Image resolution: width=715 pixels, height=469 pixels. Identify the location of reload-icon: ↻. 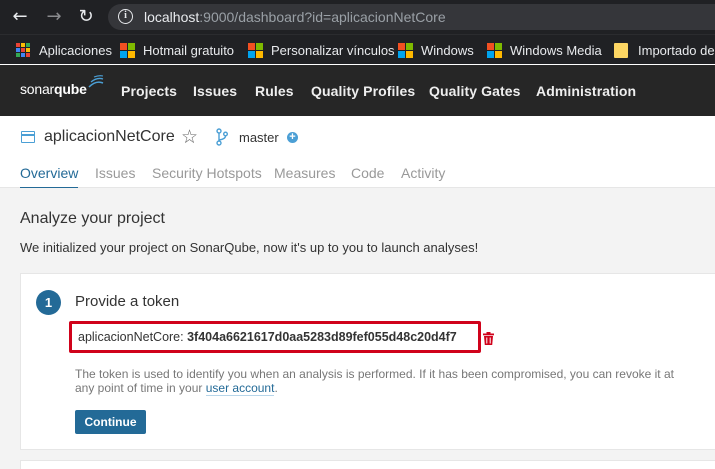
(86, 17).